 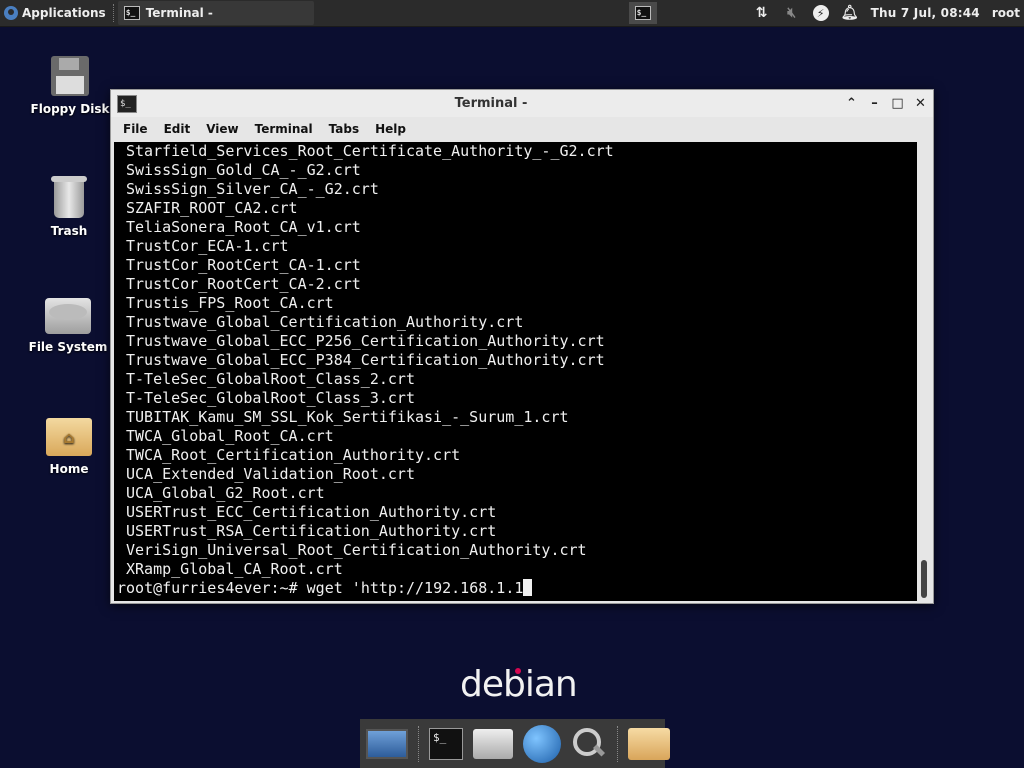 I want to click on menu-help: Help, so click(x=390, y=129).